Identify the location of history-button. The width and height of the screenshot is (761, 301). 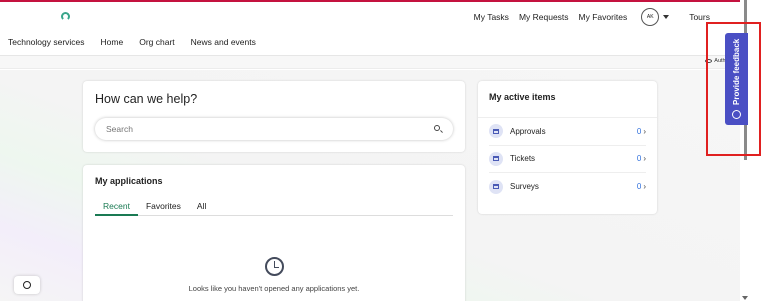
(27, 285).